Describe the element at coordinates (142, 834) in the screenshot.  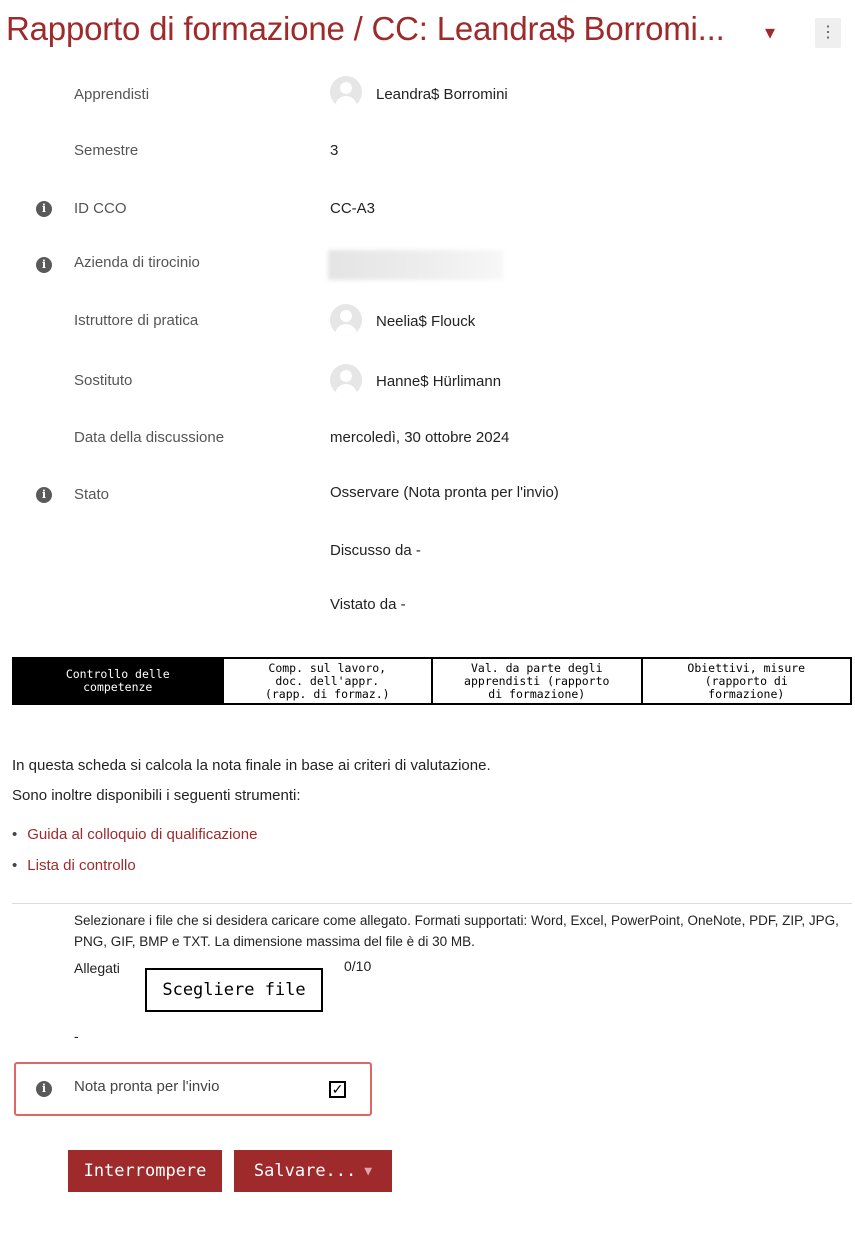
I see `link-guida-colloquio: Guida al colloquio di qualificazione` at that location.